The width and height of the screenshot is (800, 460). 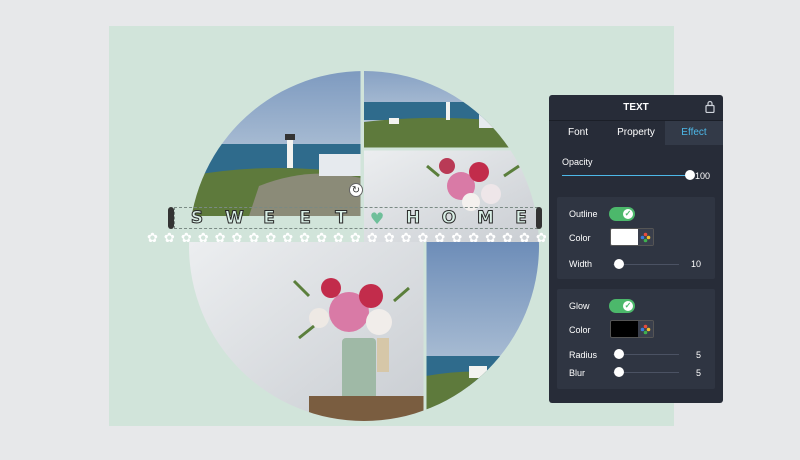 What do you see at coordinates (449, 218) in the screenshot?
I see `letter: O` at bounding box center [449, 218].